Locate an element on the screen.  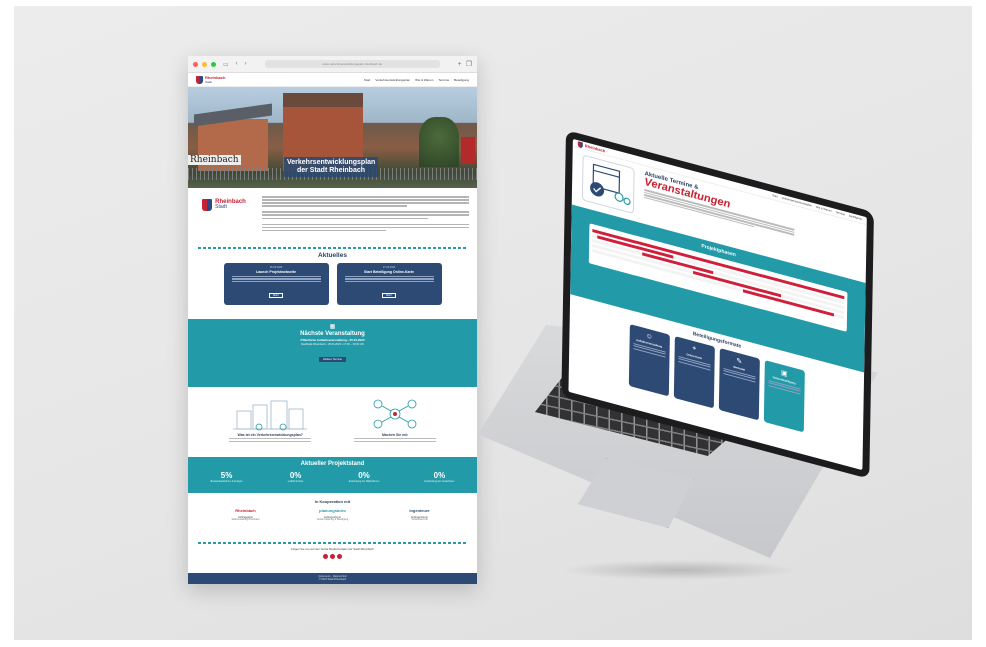
status-title: Aktueller Projektstand is located at coordinates (332, 464).